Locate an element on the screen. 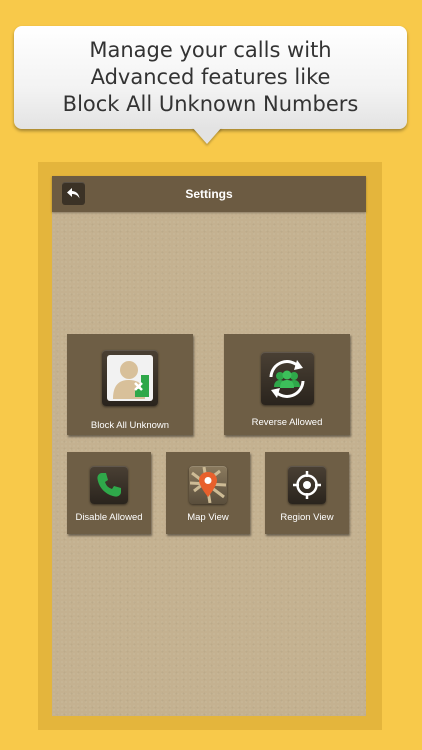 The height and width of the screenshot is (750, 422). tile-disable-allowed: Disable Allowed is located at coordinates (109, 493).